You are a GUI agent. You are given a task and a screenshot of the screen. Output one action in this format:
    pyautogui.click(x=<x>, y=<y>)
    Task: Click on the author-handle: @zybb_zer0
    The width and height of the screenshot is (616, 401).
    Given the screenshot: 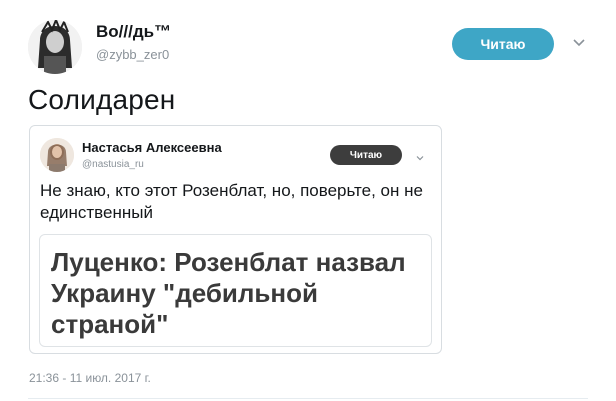 What is the action you would take?
    pyautogui.click(x=132, y=54)
    